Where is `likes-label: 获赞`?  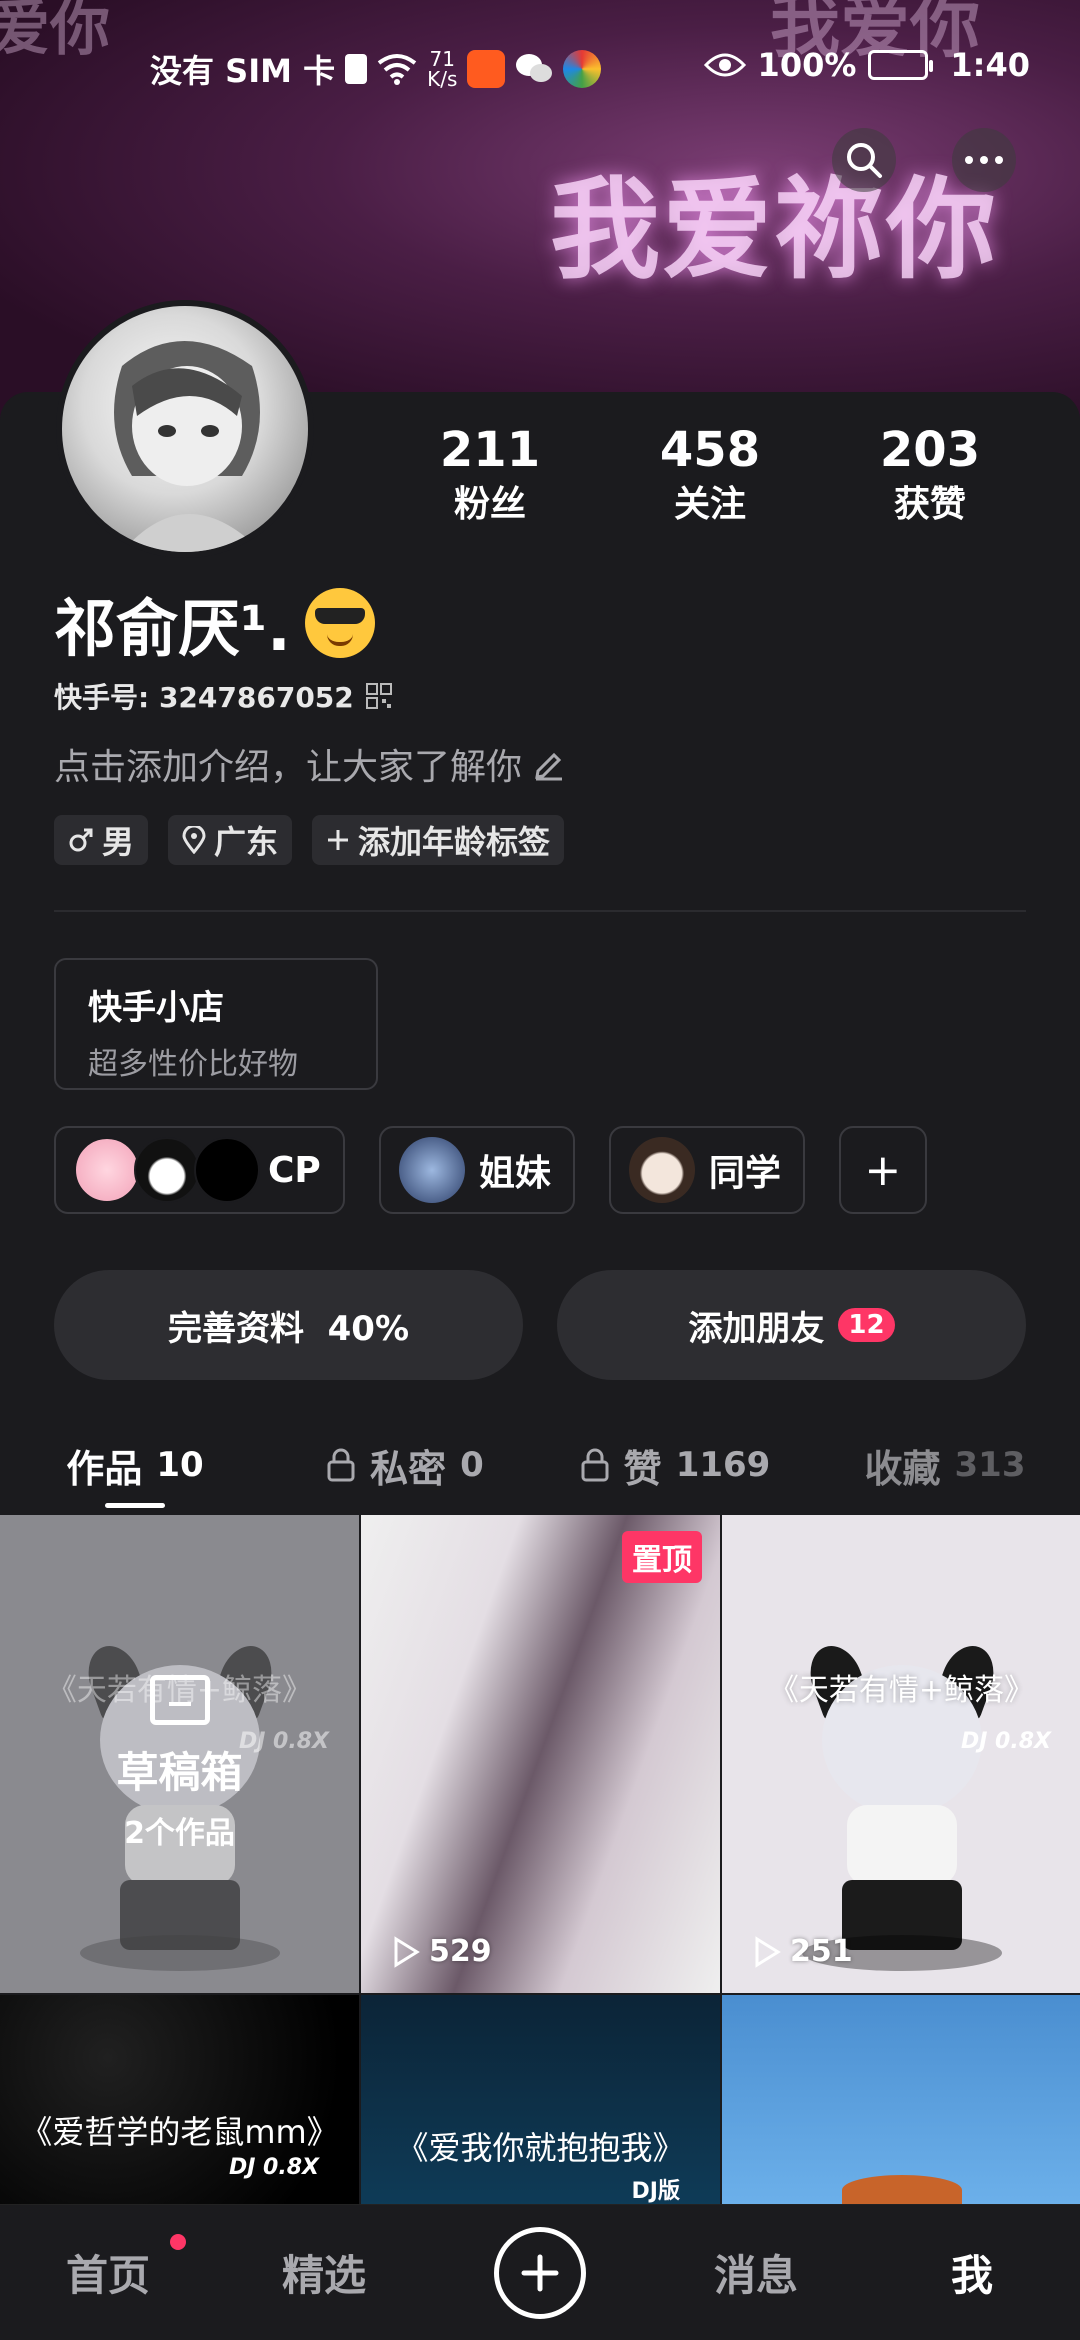
likes-label: 获赞 is located at coordinates (929, 504).